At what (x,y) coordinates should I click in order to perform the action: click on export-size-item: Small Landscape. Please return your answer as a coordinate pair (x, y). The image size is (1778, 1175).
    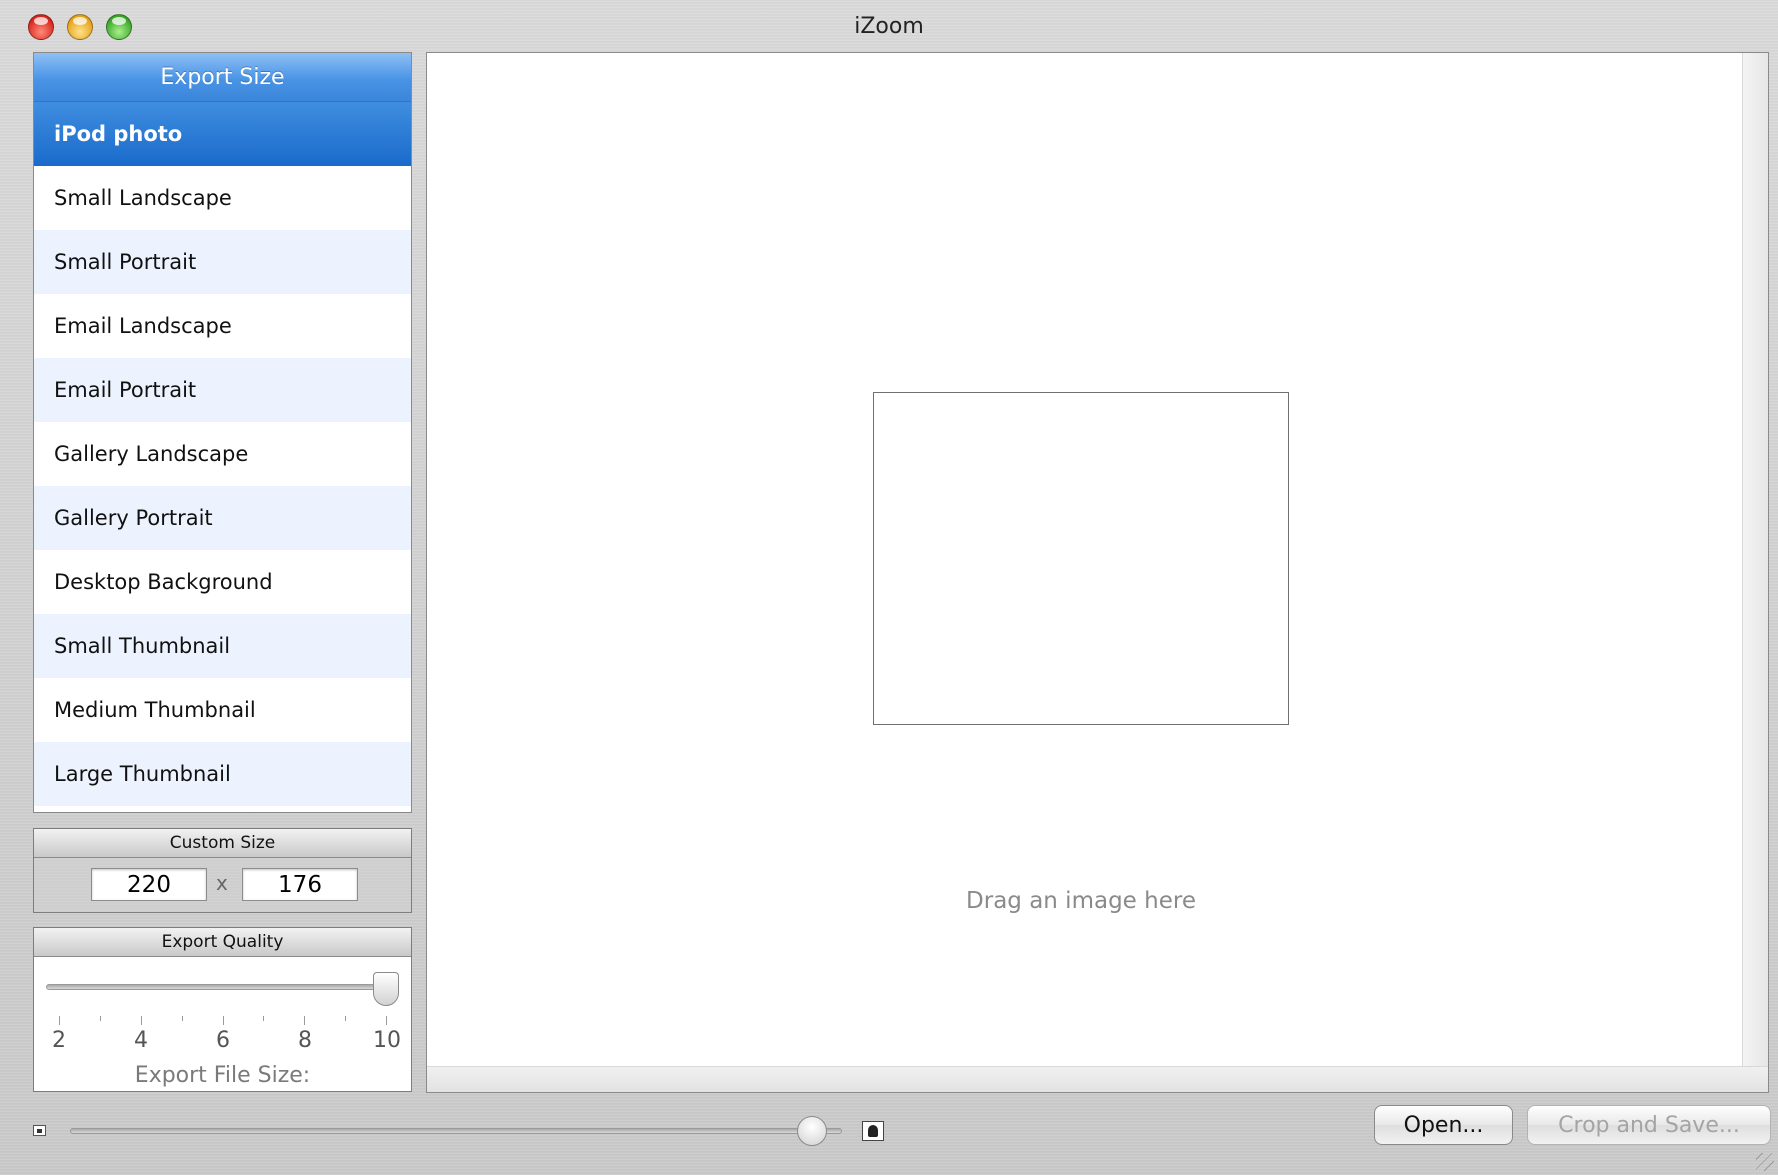
    Looking at the image, I should click on (222, 198).